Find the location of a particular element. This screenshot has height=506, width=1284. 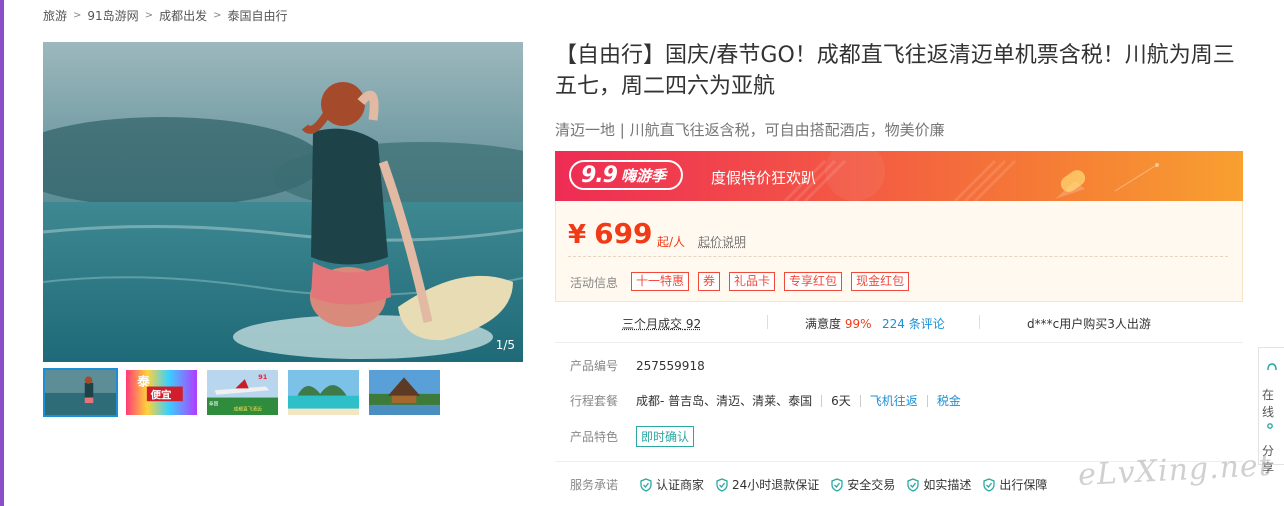

photo-counter: 1/5 is located at coordinates (505, 345).